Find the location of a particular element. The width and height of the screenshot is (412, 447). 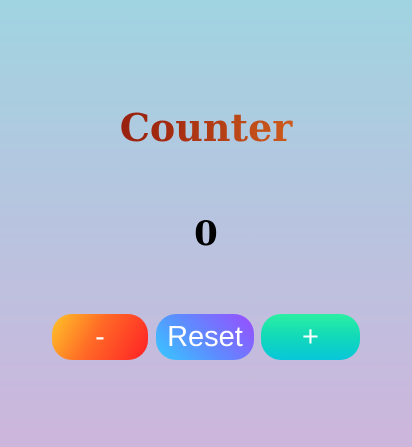

decrement-button: - is located at coordinates (100, 337).